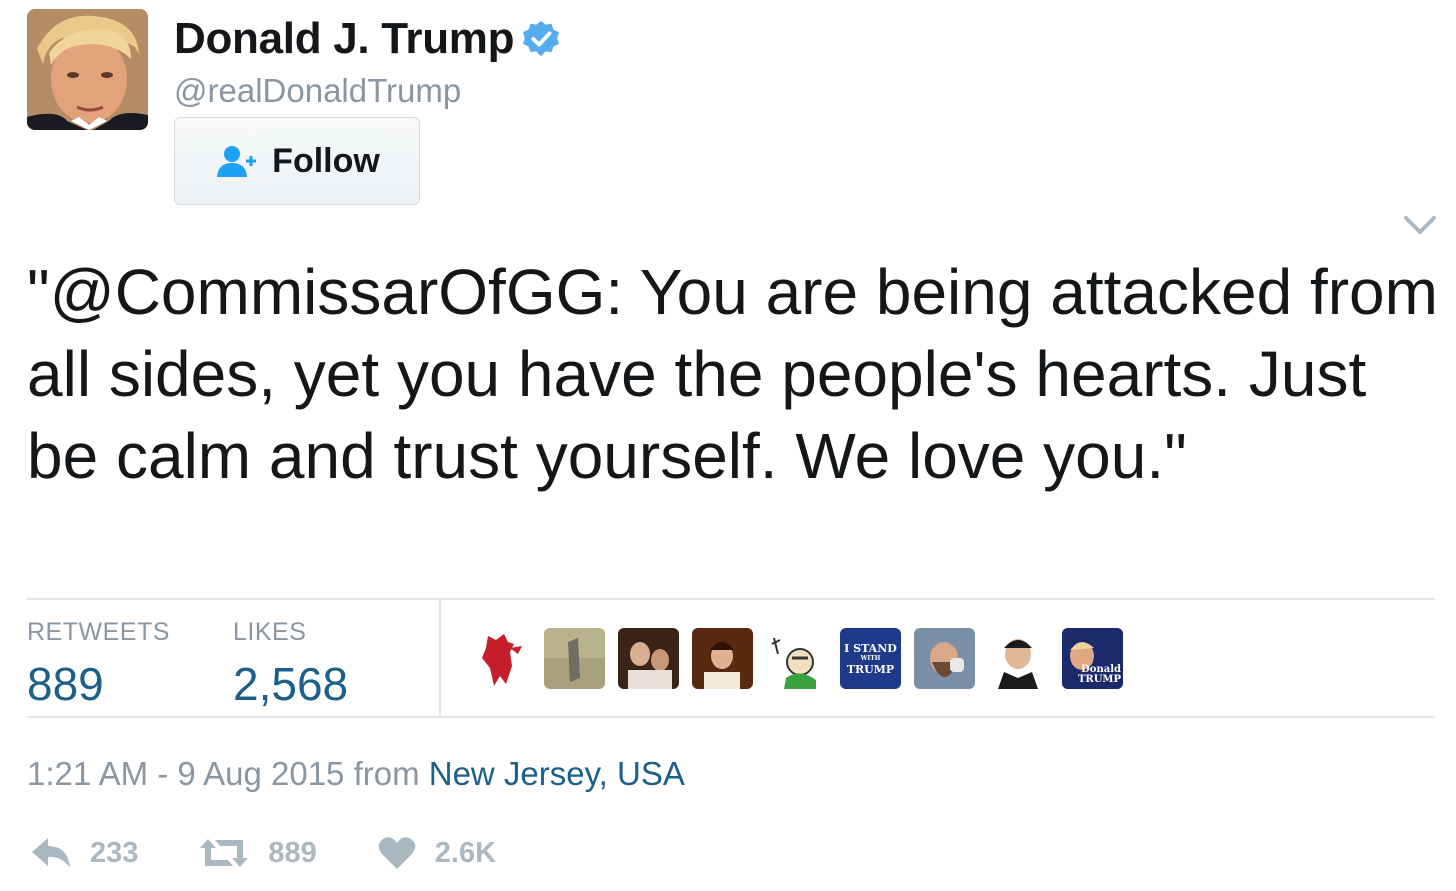  Describe the element at coordinates (731, 599) in the screenshot. I see `divider-top` at that location.